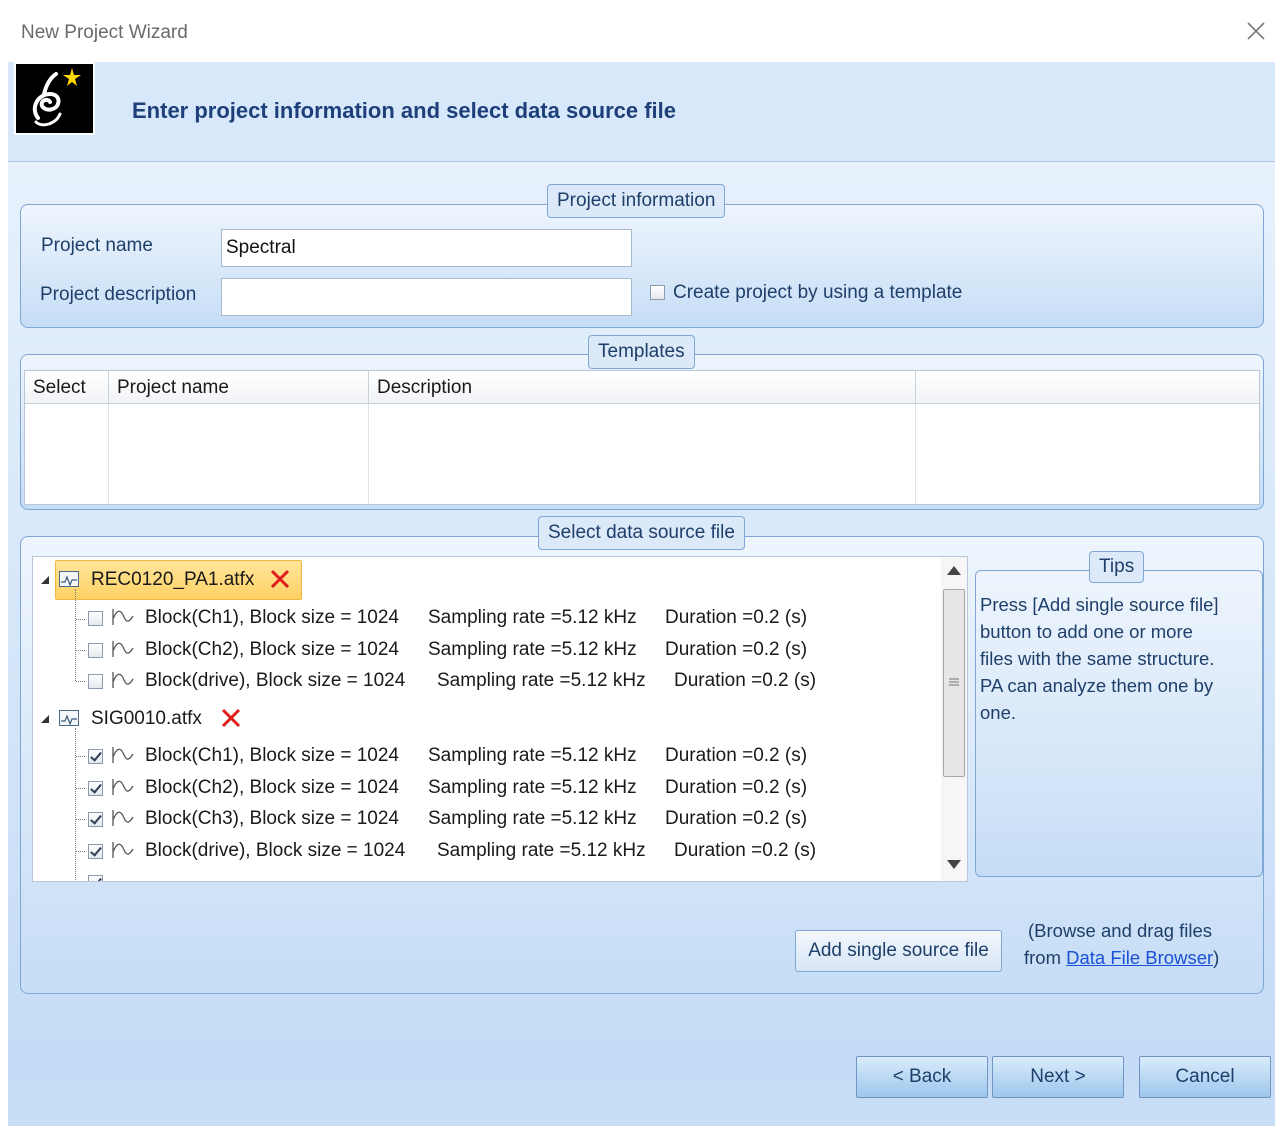 This screenshot has height=1126, width=1275. Describe the element at coordinates (118, 294) in the screenshot. I see `project-description-label: Project description` at that location.